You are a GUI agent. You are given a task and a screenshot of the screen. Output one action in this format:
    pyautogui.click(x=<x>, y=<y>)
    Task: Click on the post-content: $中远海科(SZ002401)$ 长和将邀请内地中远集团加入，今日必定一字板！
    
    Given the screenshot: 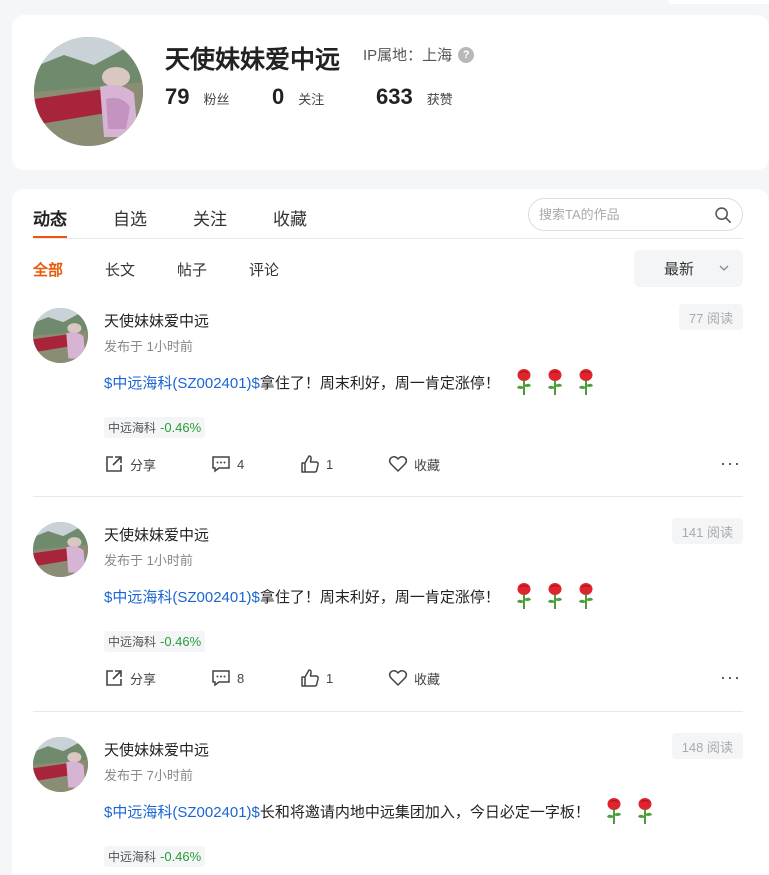 What is the action you would take?
    pyautogui.click(x=379, y=811)
    